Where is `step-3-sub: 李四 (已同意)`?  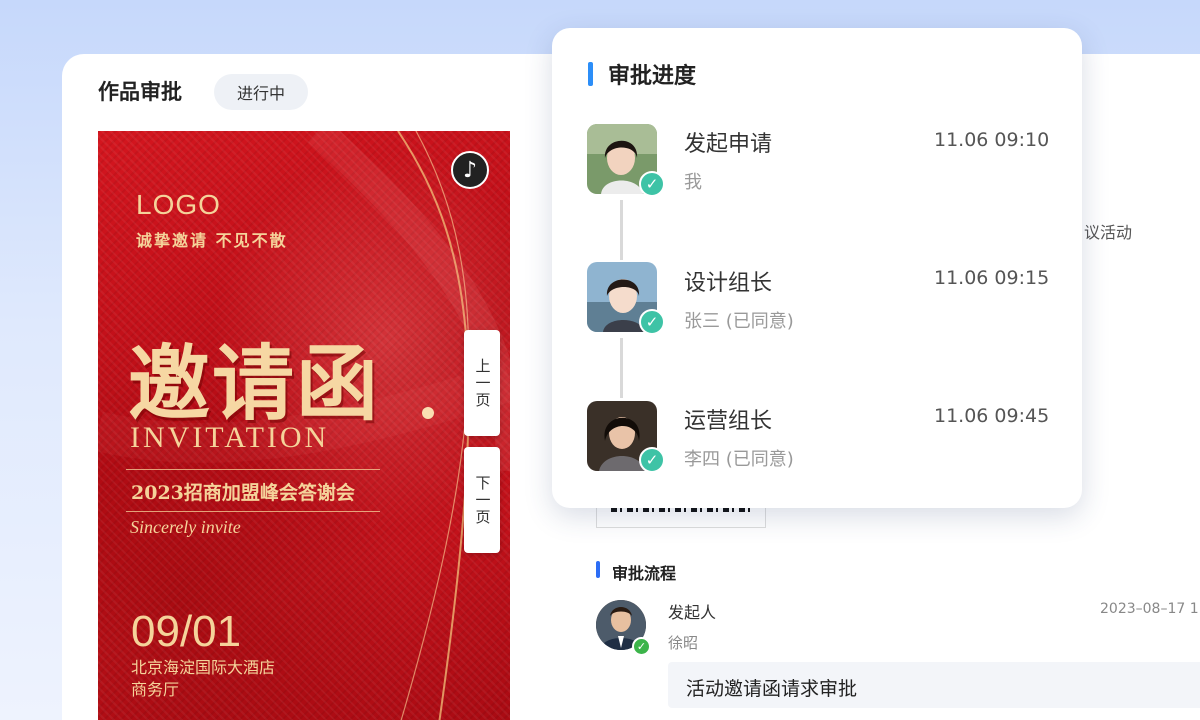 step-3-sub: 李四 (已同意) is located at coordinates (739, 459).